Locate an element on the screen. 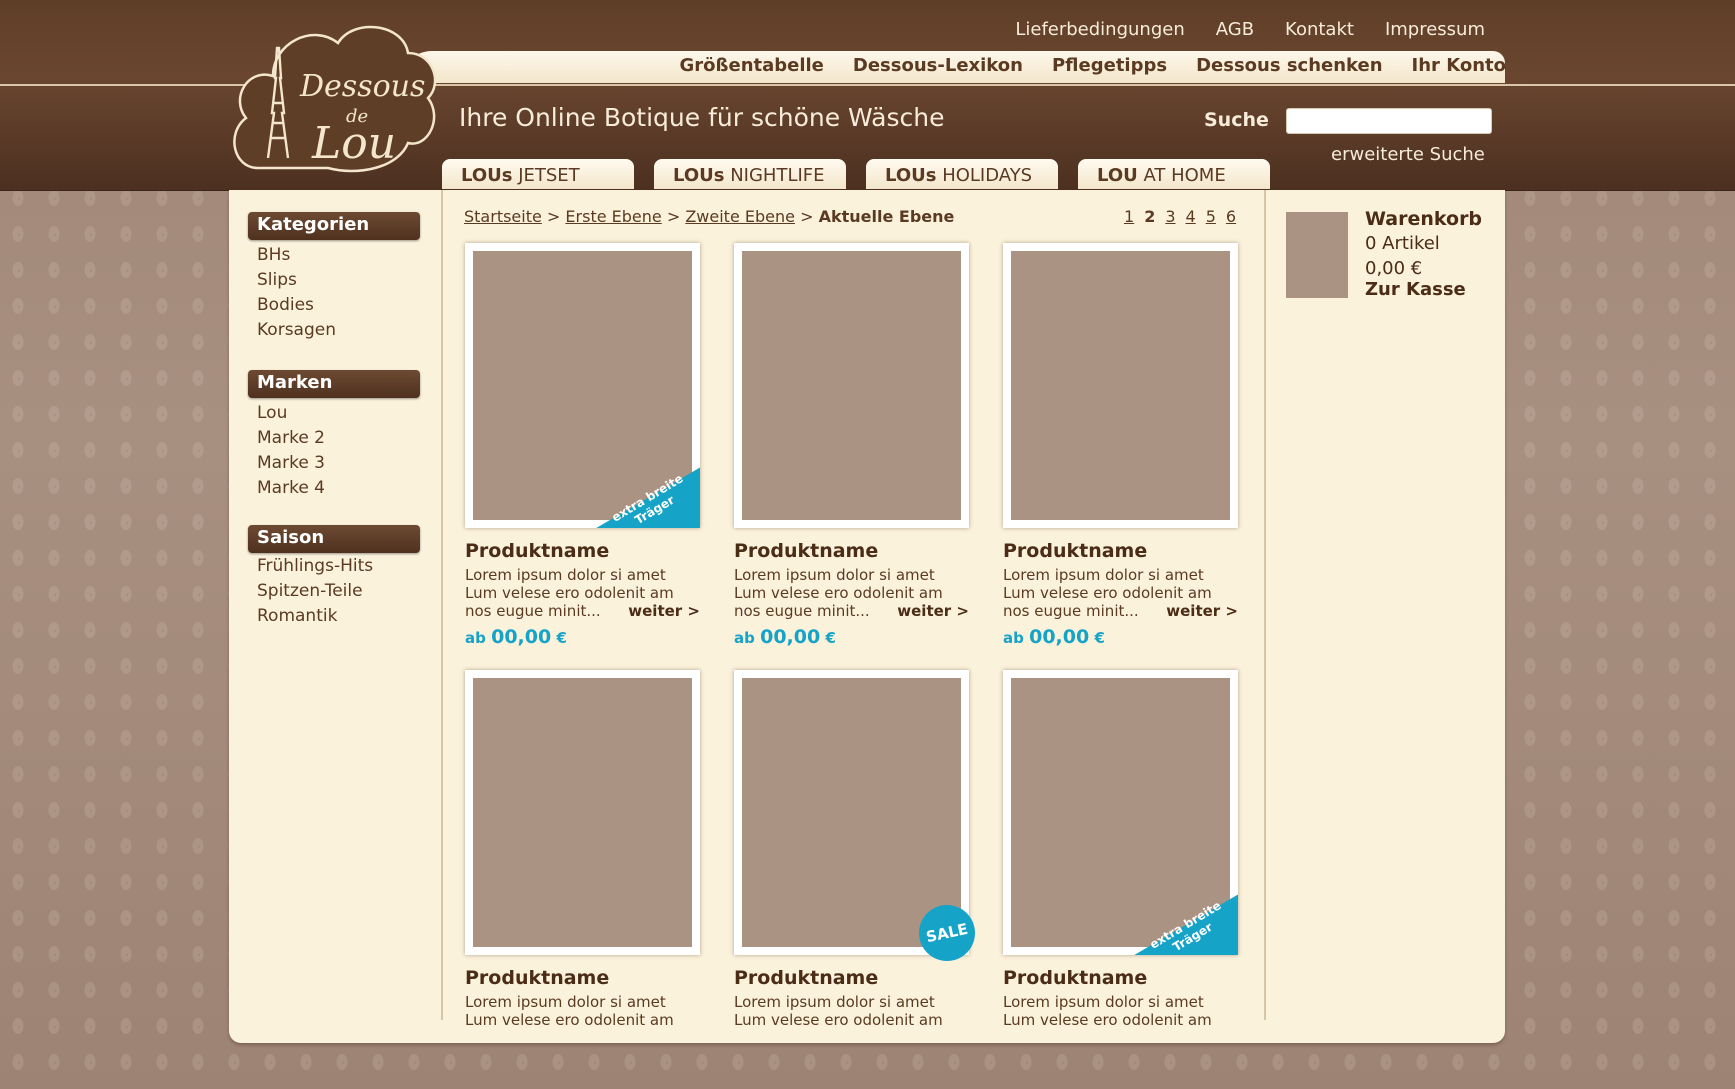 The image size is (1735, 1089). page-1: 1 is located at coordinates (1129, 216).